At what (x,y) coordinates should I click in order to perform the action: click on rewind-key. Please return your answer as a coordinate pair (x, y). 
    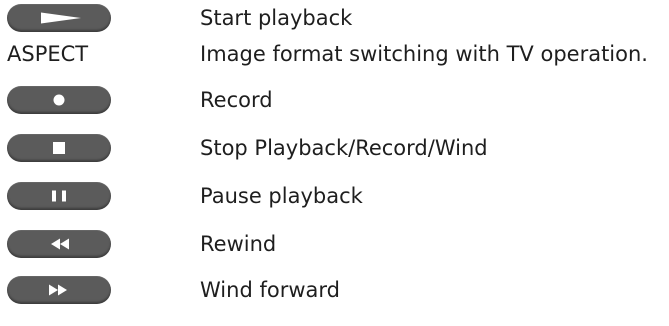
    Looking at the image, I should click on (59, 244).